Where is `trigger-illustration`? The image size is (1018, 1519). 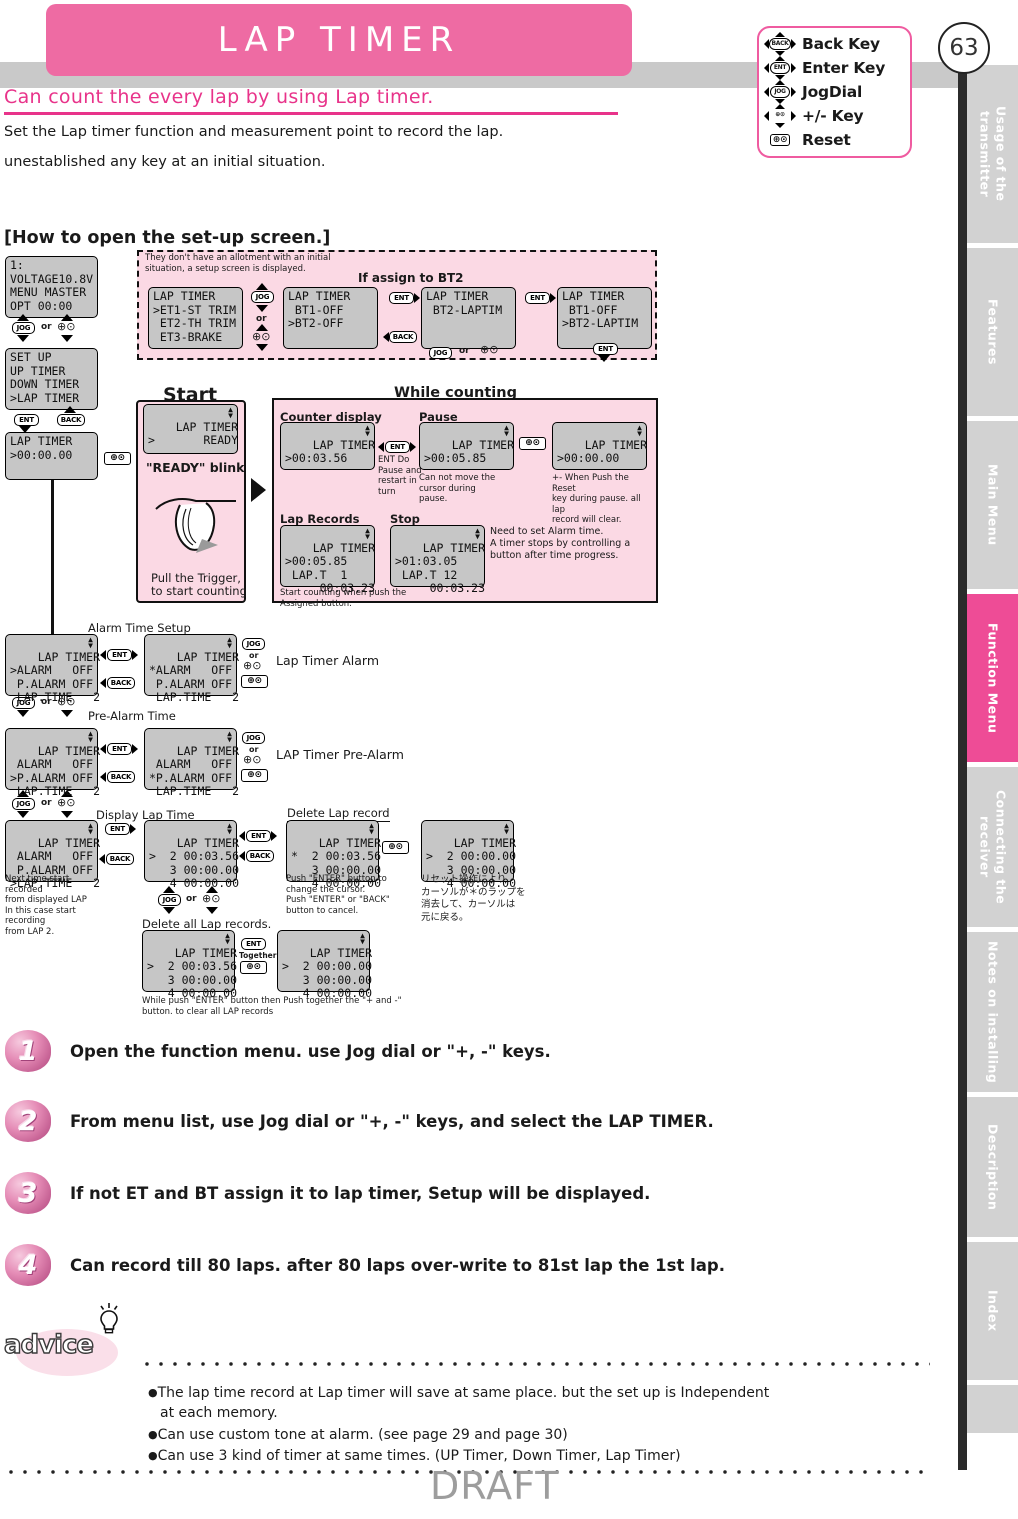 trigger-illustration is located at coordinates (195, 525).